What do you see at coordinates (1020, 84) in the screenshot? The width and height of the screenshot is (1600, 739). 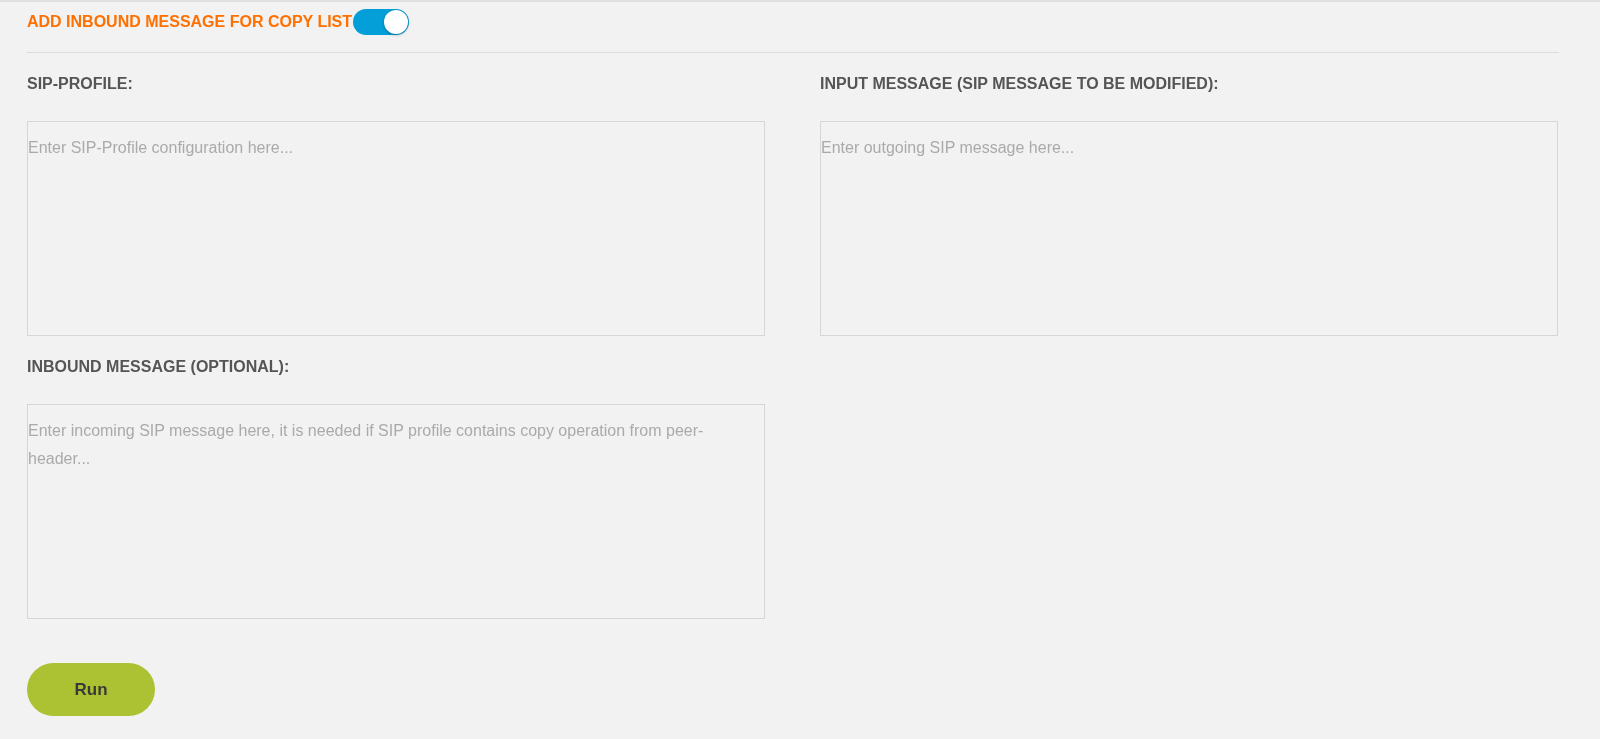 I see `field-label: INPUT MESSAGE (SIP MESSAGE TO BE MODIFIED):` at bounding box center [1020, 84].